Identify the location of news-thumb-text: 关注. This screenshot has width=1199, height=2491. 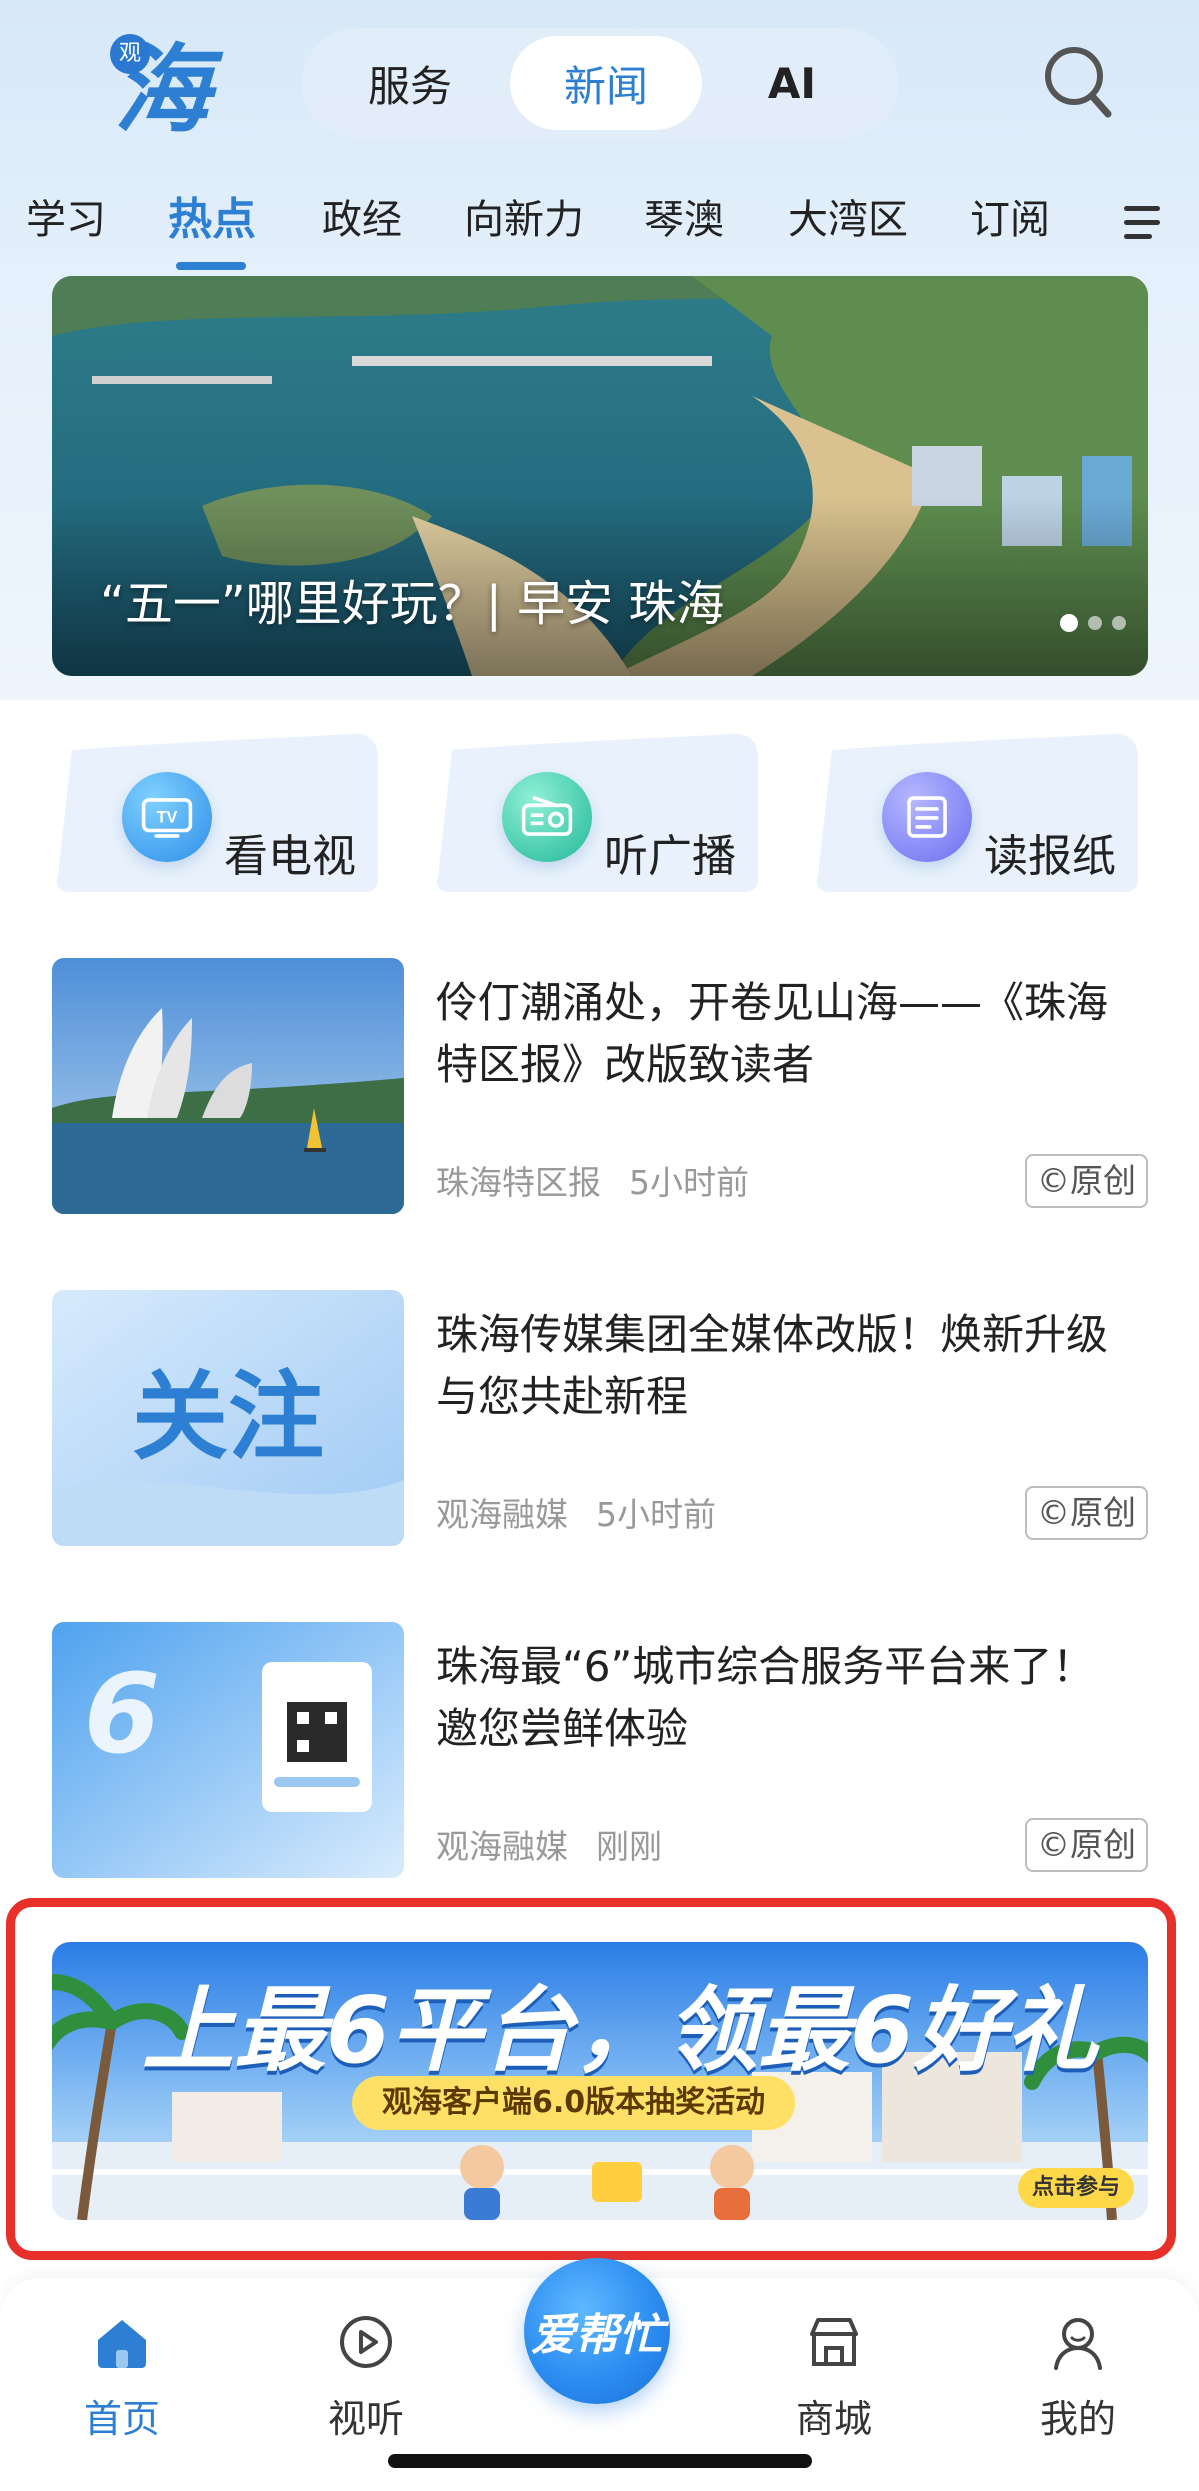
(228, 1417).